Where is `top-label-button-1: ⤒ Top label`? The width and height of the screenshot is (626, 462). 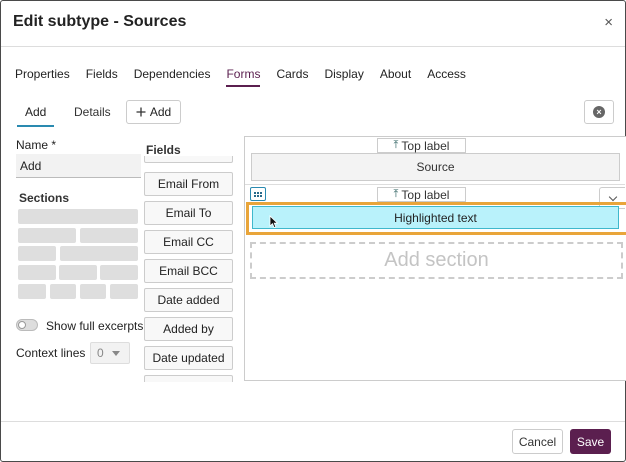
top-label-button-1: ⤒ Top label is located at coordinates (421, 145).